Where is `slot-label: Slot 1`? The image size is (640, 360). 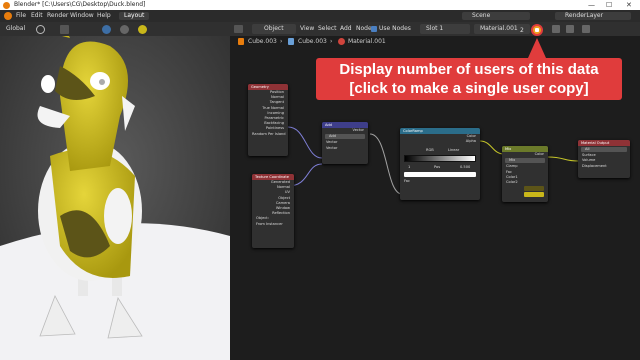 slot-label: Slot 1 is located at coordinates (435, 28).